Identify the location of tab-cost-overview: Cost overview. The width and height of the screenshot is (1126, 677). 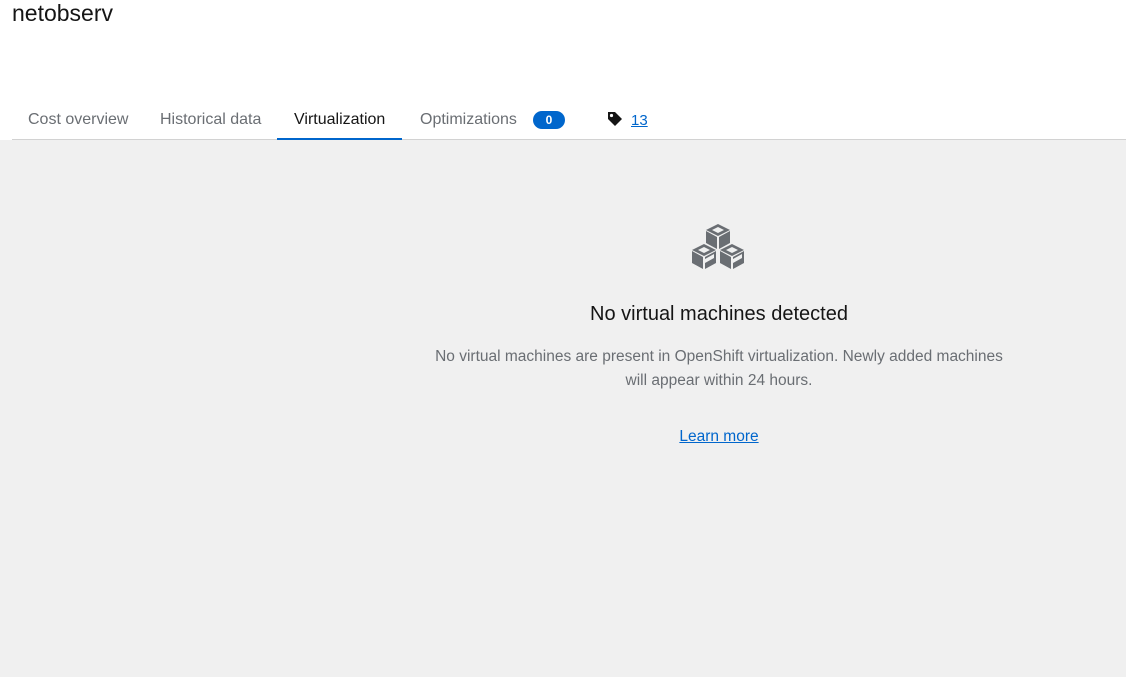
(78, 120).